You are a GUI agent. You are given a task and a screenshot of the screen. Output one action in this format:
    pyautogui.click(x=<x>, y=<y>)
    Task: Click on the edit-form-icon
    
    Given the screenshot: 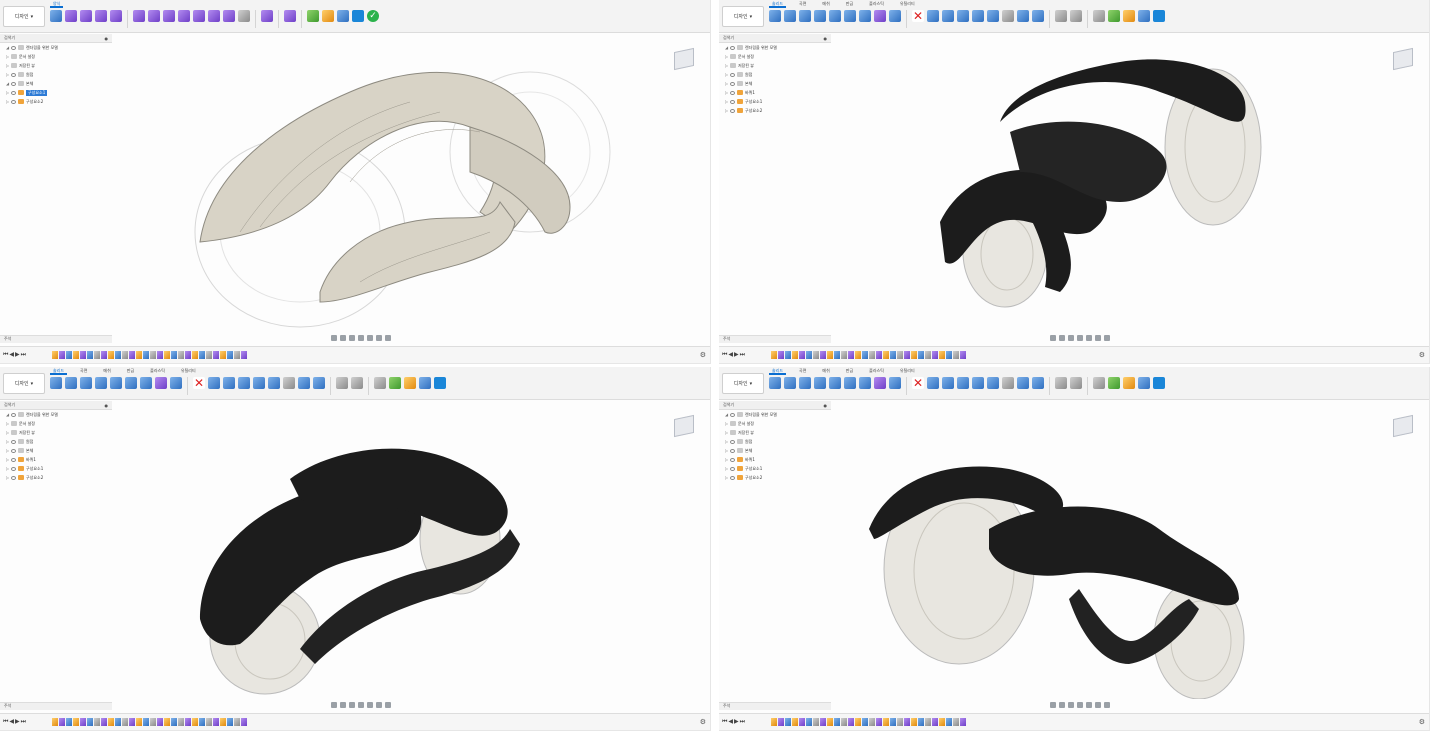 What is the action you would take?
    pyautogui.click(x=139, y=16)
    